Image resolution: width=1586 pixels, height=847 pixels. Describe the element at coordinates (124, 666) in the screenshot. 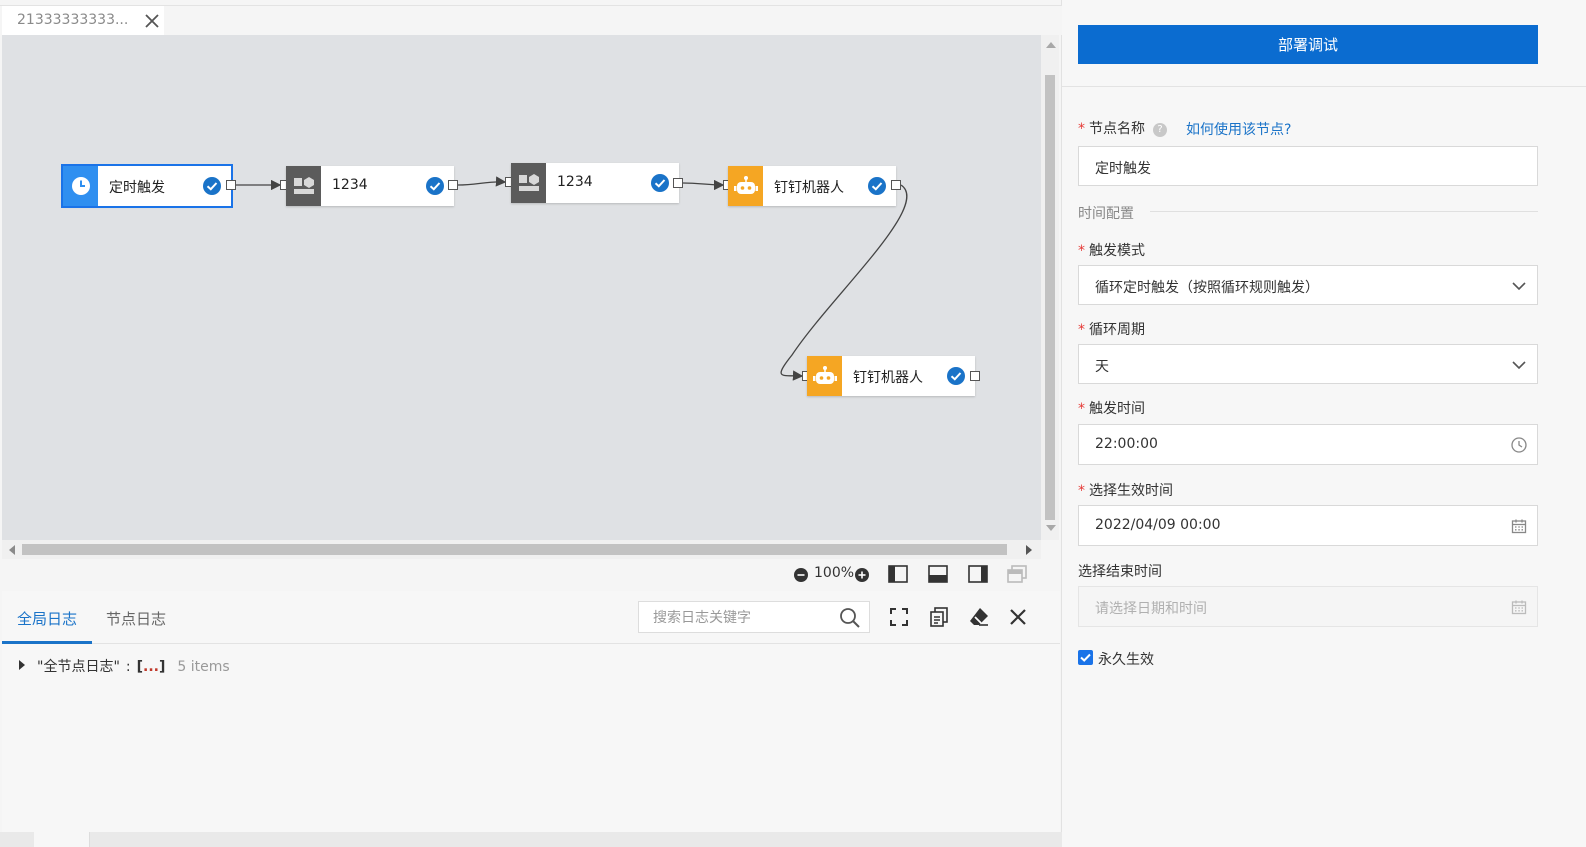

I see `log-tree-entry: "全节点日志": [...] 5 items` at that location.